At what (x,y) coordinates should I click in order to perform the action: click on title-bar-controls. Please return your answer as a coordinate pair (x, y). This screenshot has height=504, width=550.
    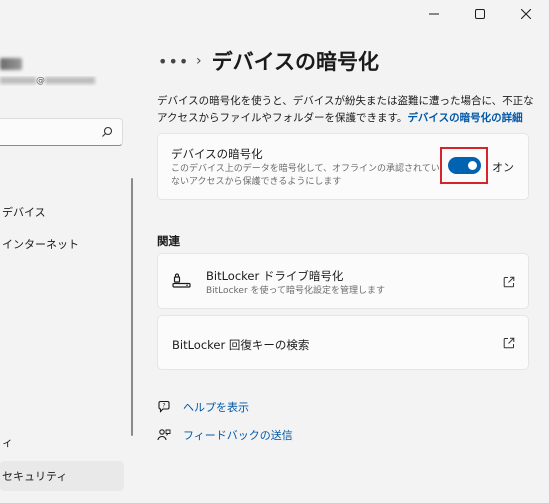
    Looking at the image, I should click on (480, 14).